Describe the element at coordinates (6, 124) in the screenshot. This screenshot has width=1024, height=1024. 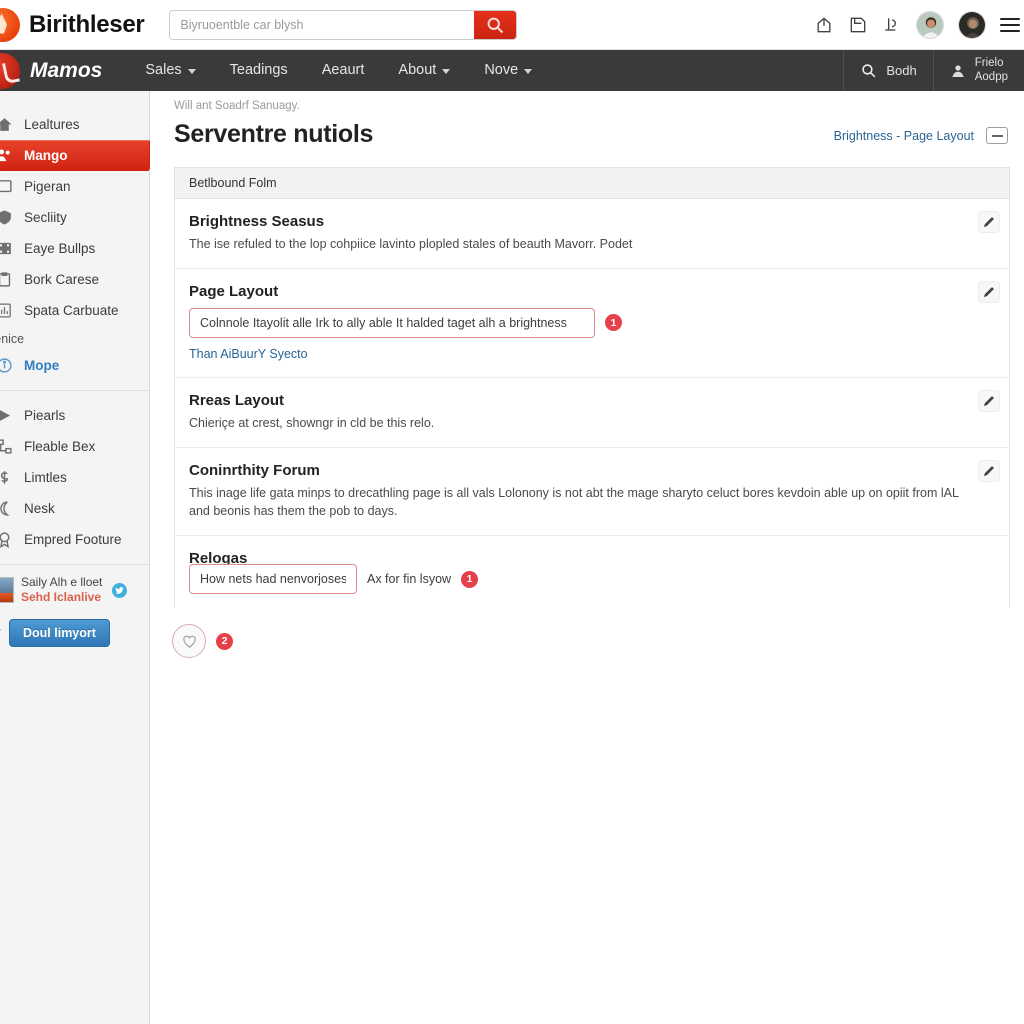
I see `home-icon` at that location.